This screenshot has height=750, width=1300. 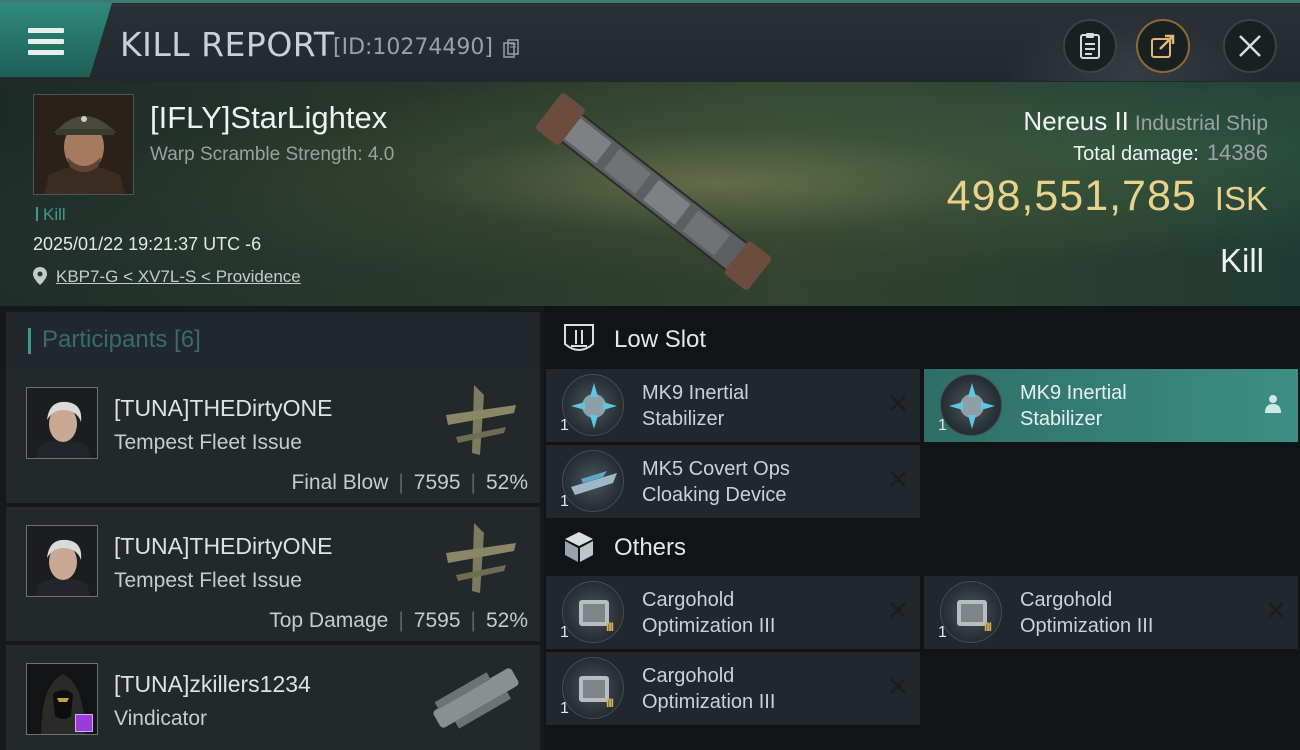 I want to click on isk-value: 498,551,785, so click(x=1071, y=196).